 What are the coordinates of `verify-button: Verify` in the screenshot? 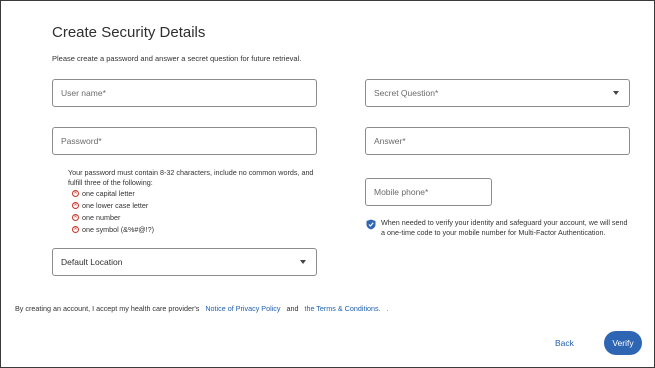 It's located at (623, 343).